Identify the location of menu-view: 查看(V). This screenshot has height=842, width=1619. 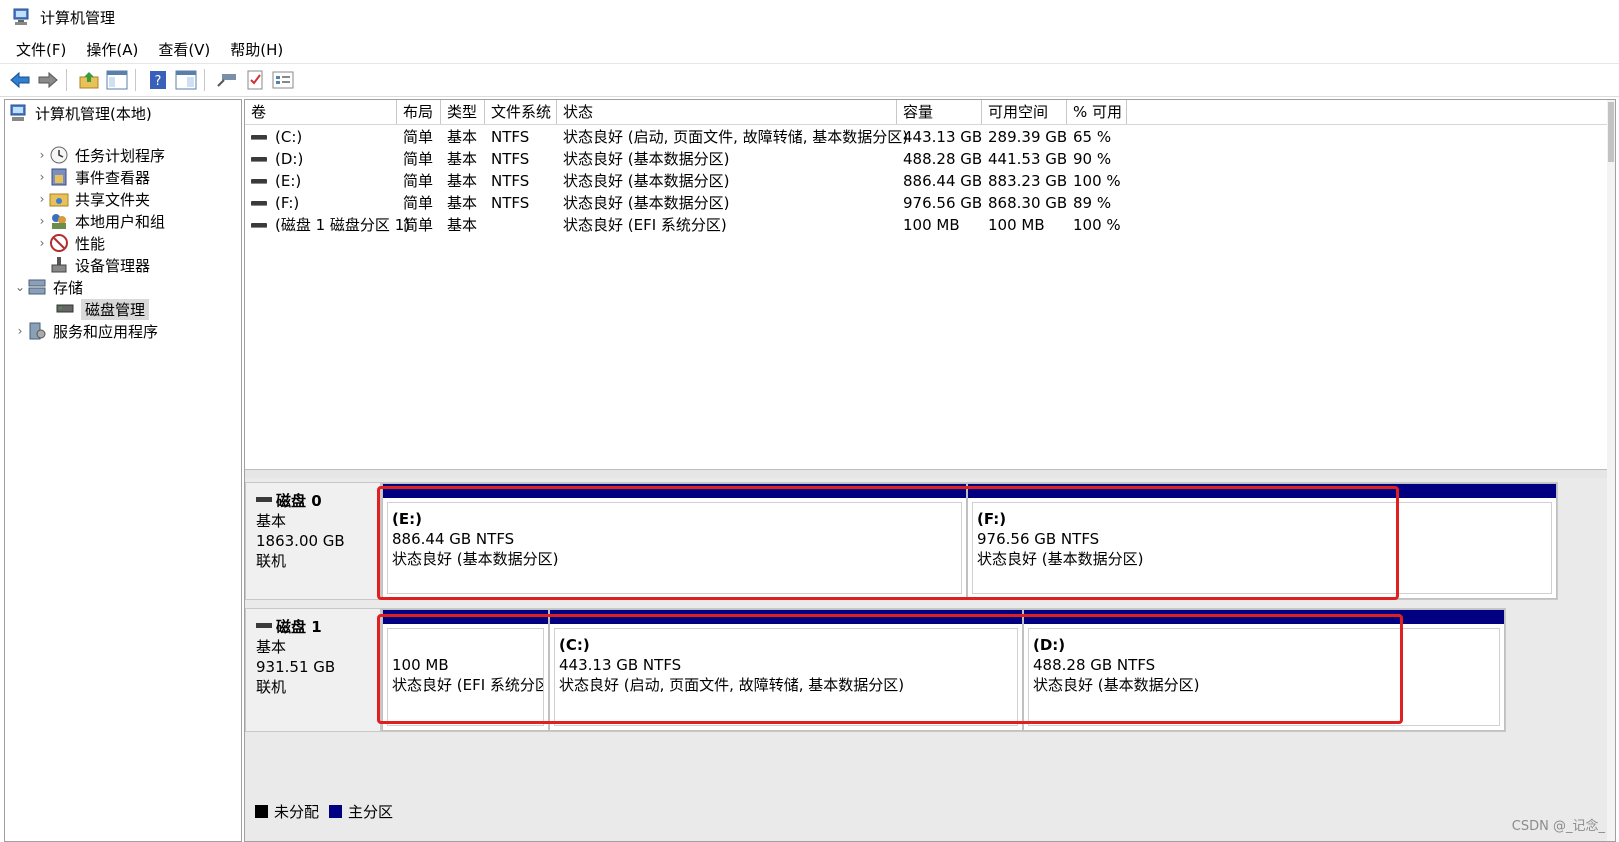
(184, 49).